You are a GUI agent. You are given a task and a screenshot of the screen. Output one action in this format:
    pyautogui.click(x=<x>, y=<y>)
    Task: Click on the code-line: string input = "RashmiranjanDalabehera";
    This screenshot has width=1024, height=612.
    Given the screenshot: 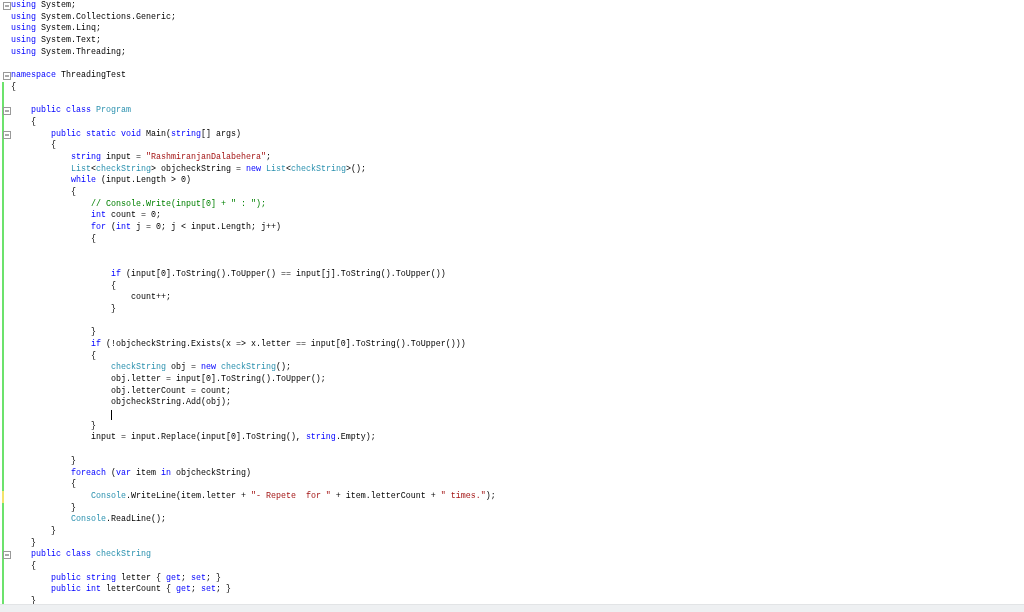 What is the action you would take?
    pyautogui.click(x=171, y=157)
    